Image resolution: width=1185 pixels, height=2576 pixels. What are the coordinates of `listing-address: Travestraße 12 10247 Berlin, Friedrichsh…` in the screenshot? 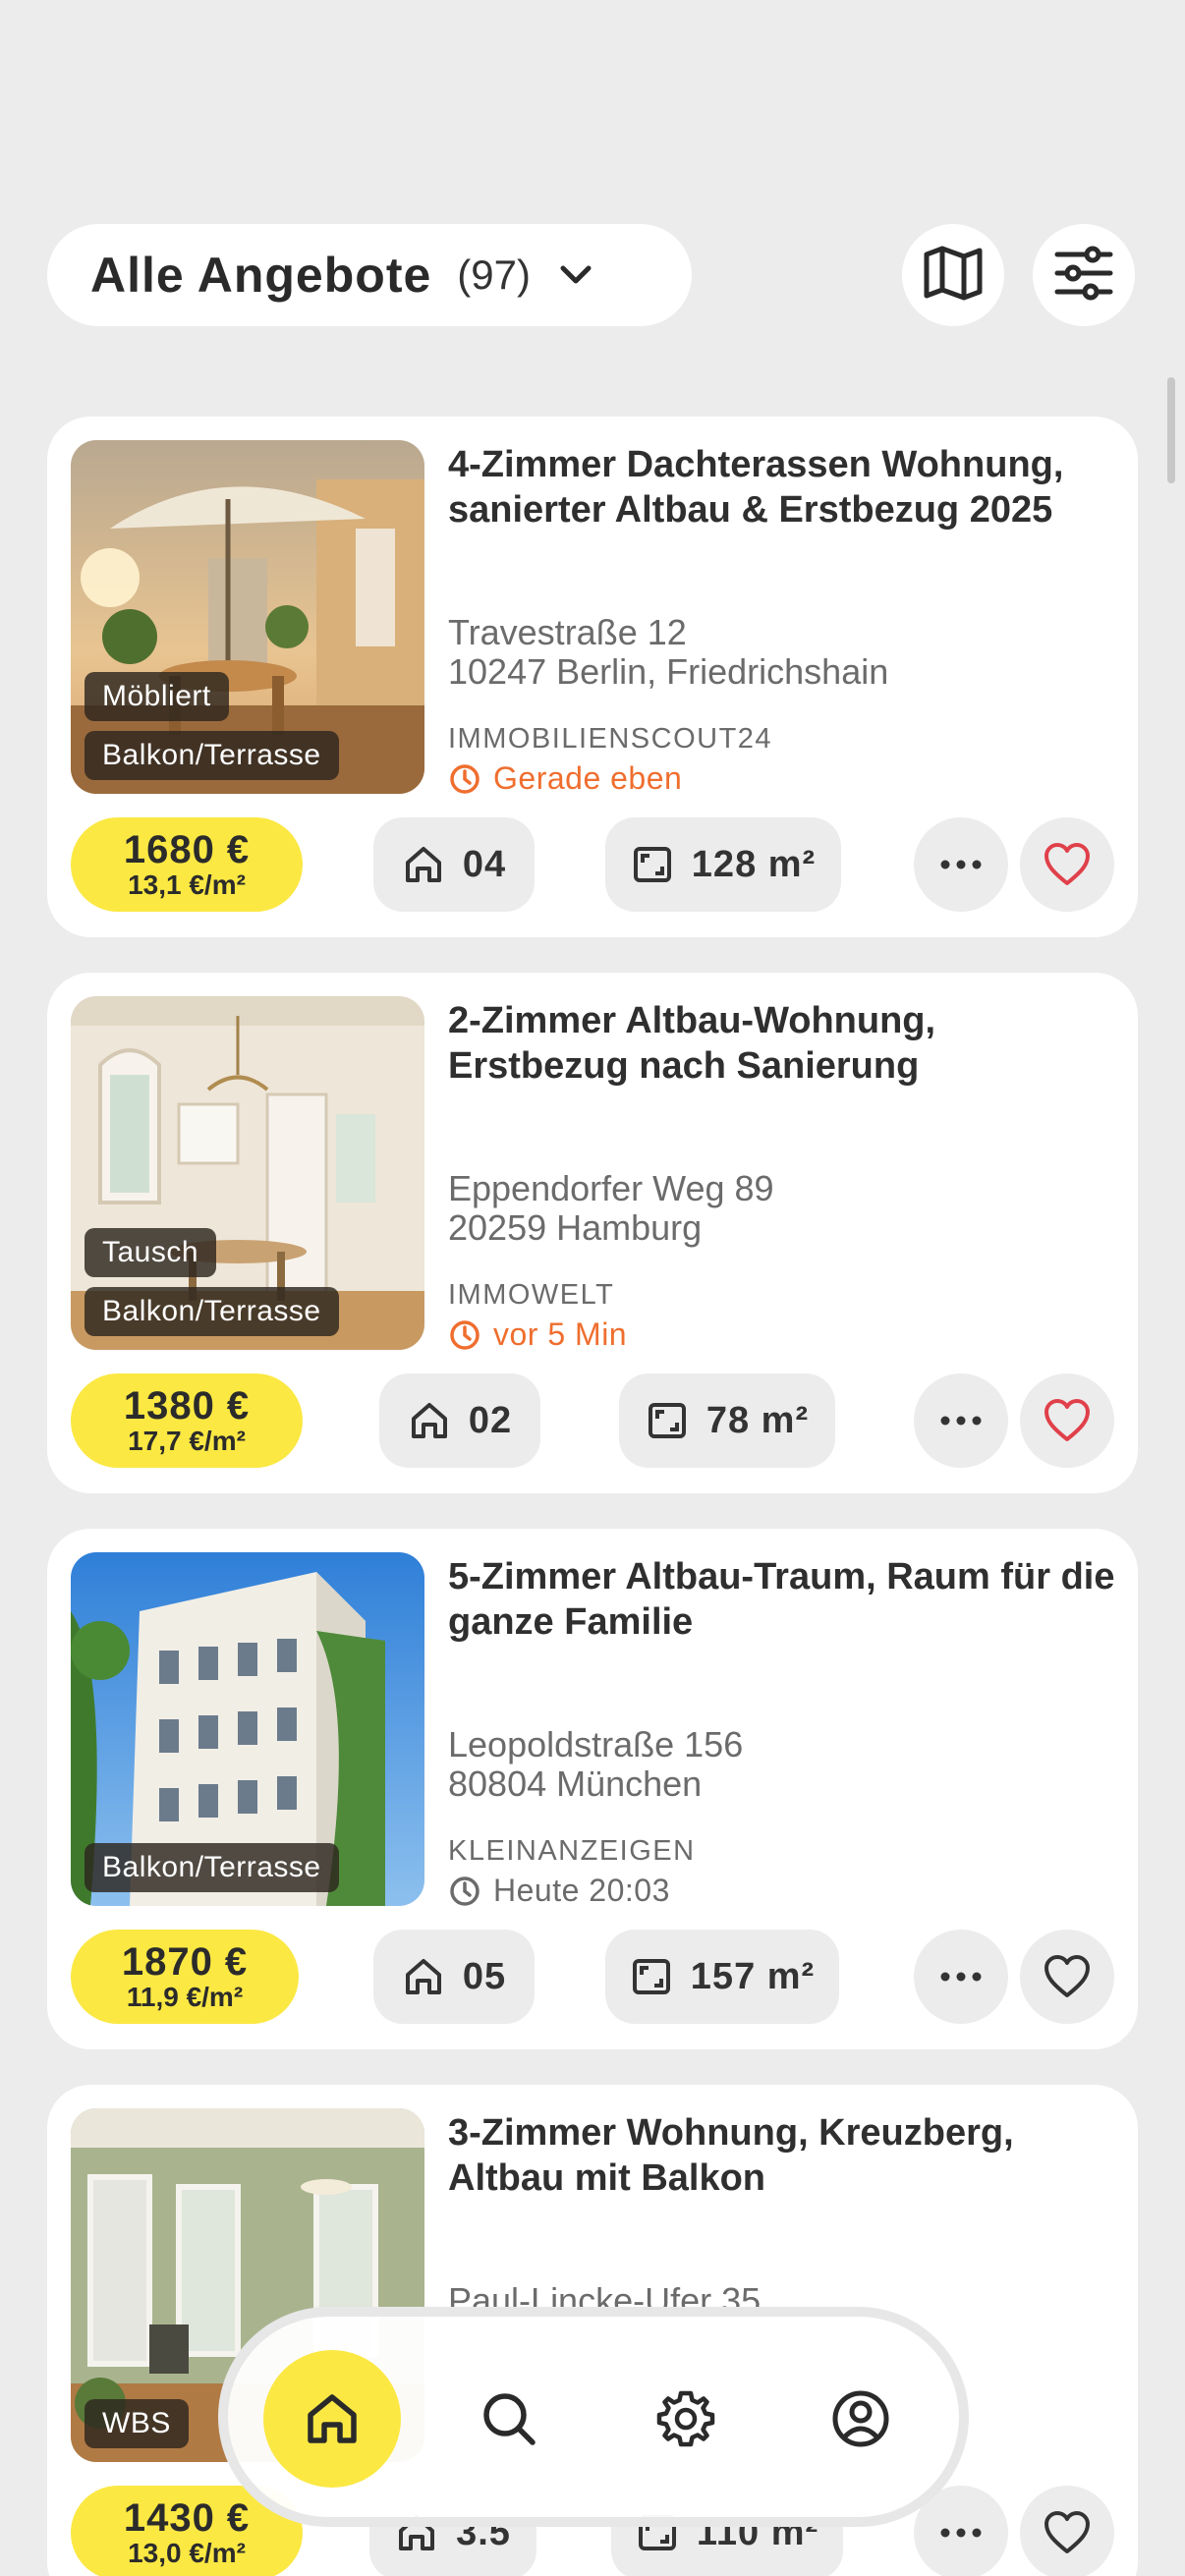 It's located at (668, 652).